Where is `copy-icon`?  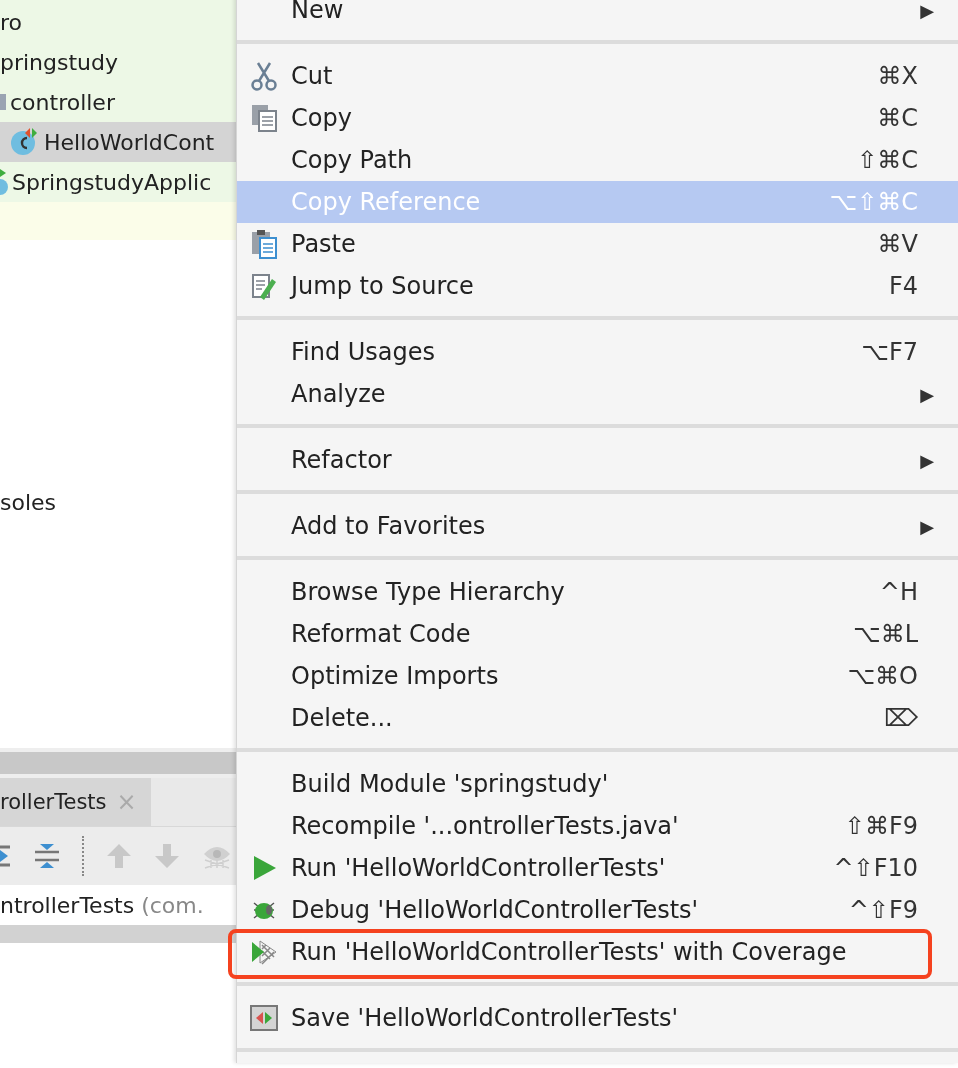 copy-icon is located at coordinates (264, 118).